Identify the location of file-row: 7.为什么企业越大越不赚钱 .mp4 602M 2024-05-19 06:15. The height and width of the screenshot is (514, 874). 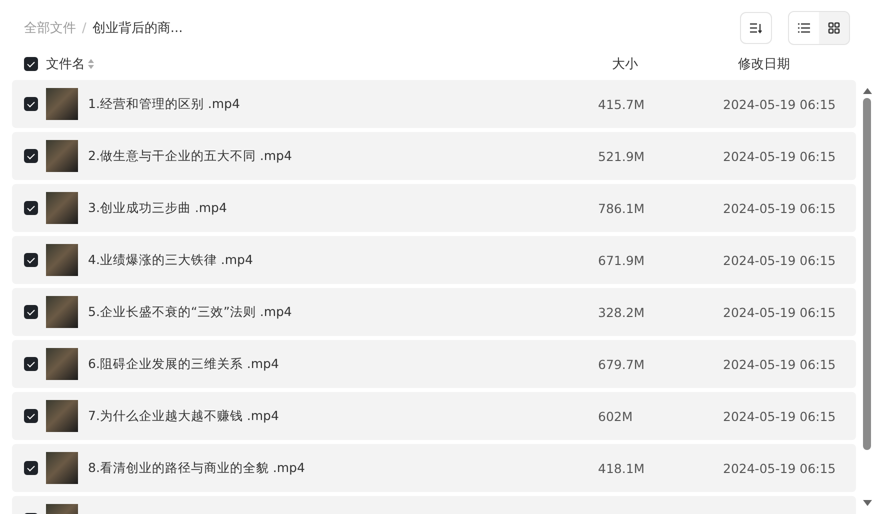
(434, 416).